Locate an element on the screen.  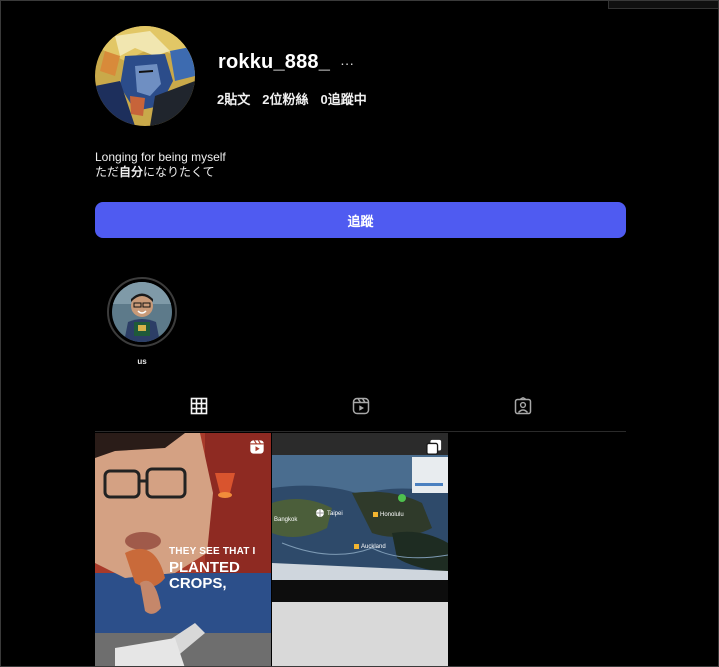
tab-reels is located at coordinates (361, 414).